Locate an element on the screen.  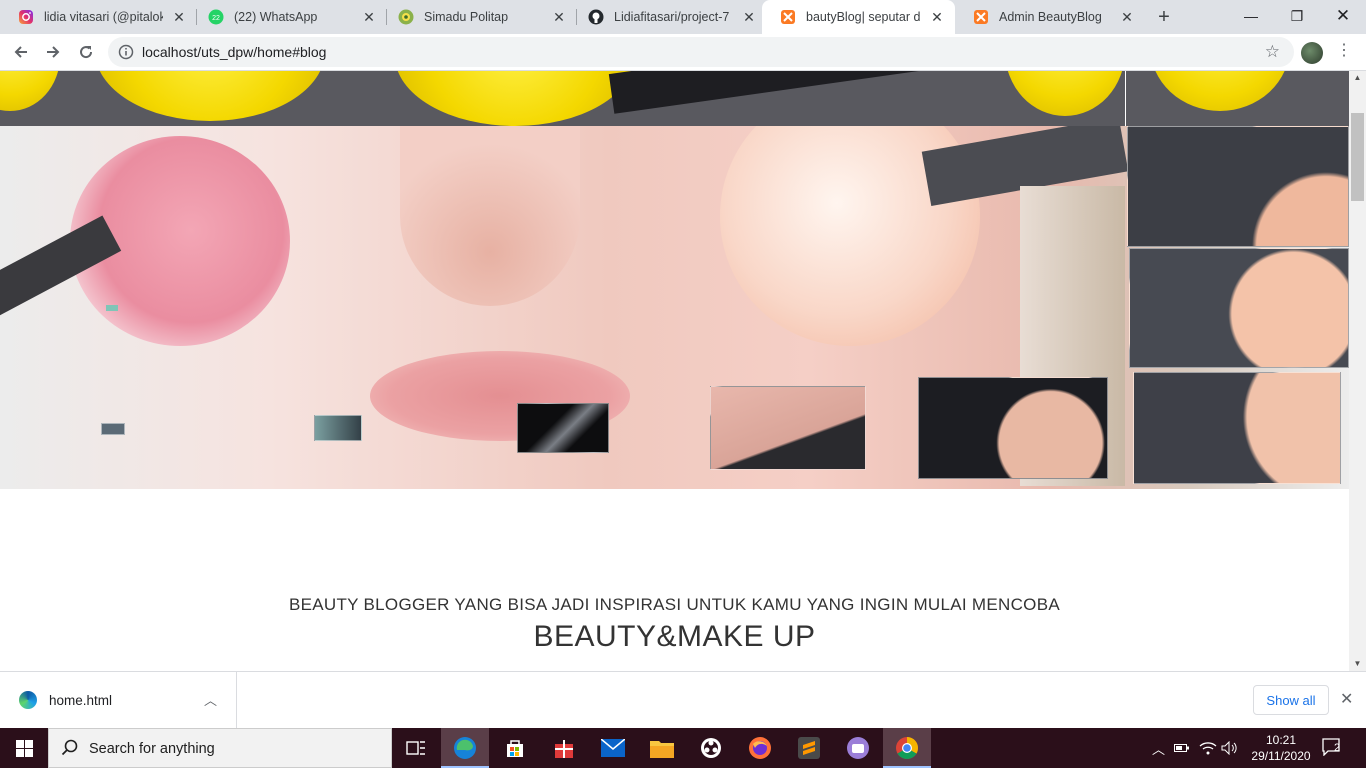
chevron-up-icon: ︿ is located at coordinates (210, 699).